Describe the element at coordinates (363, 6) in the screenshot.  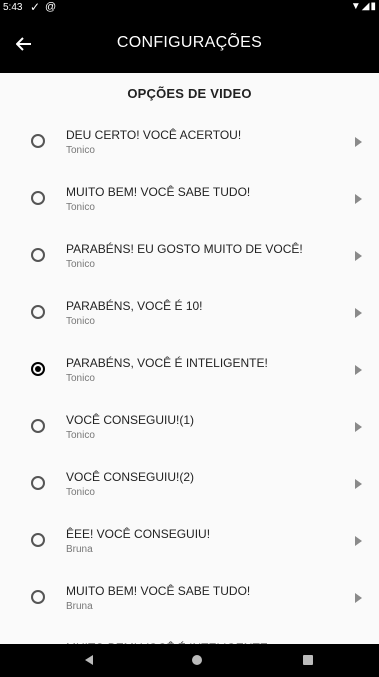
I see `signal-battery-icons: ▼◢▮` at that location.